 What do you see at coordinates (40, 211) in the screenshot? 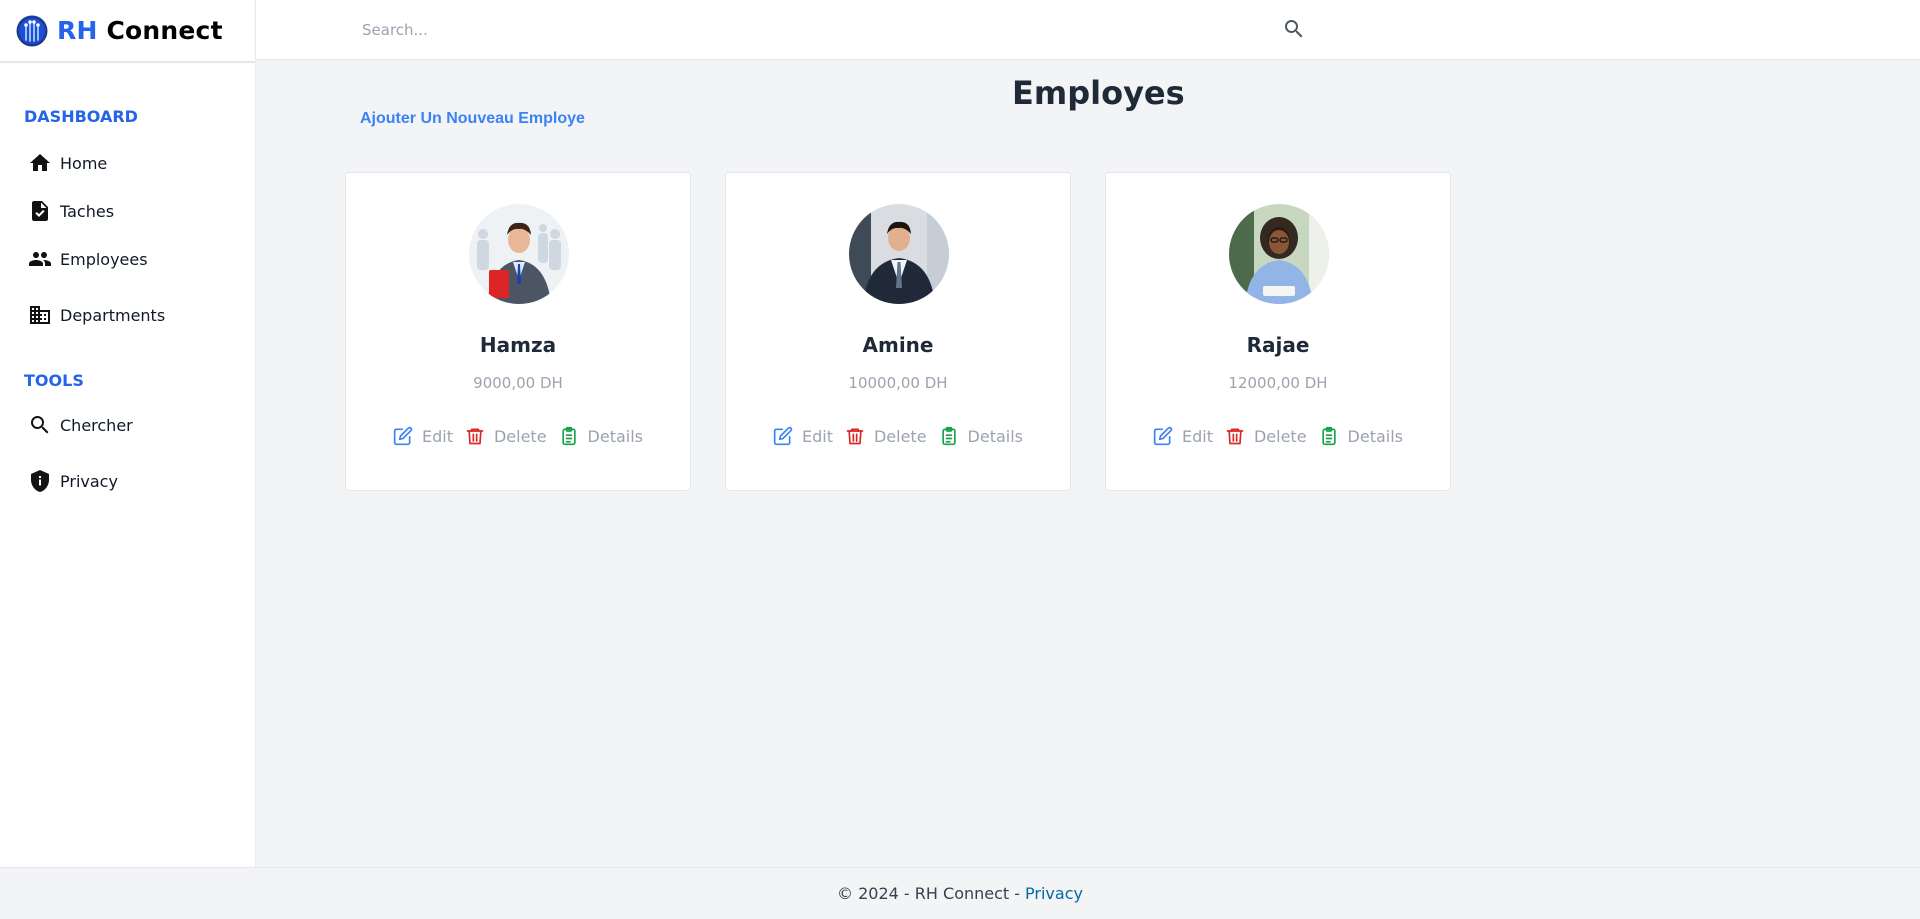
I see `task-icon` at bounding box center [40, 211].